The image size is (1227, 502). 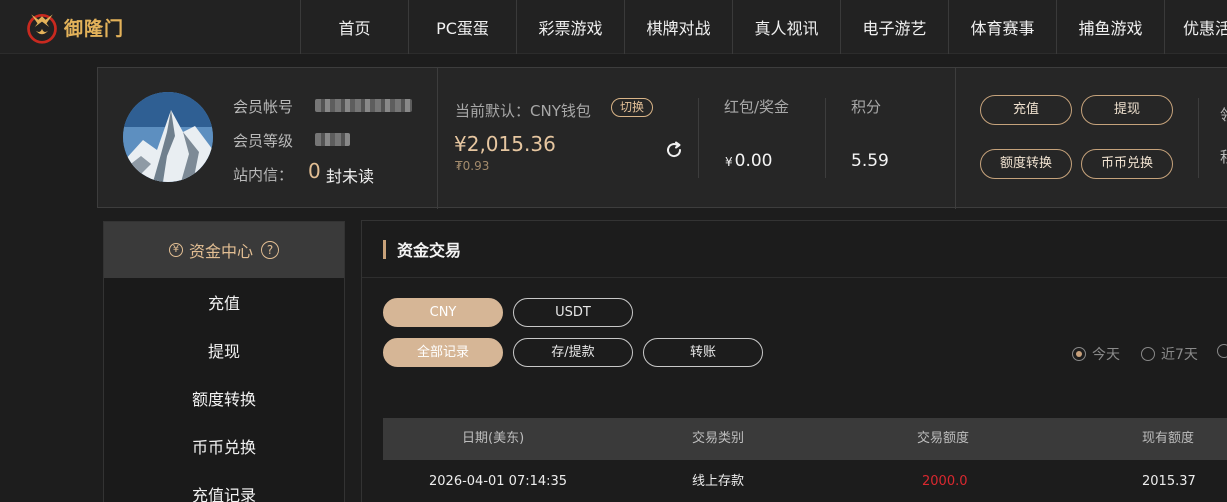 I want to click on sidebar-item-deposit-records: 充值记录, so click(x=224, y=486).